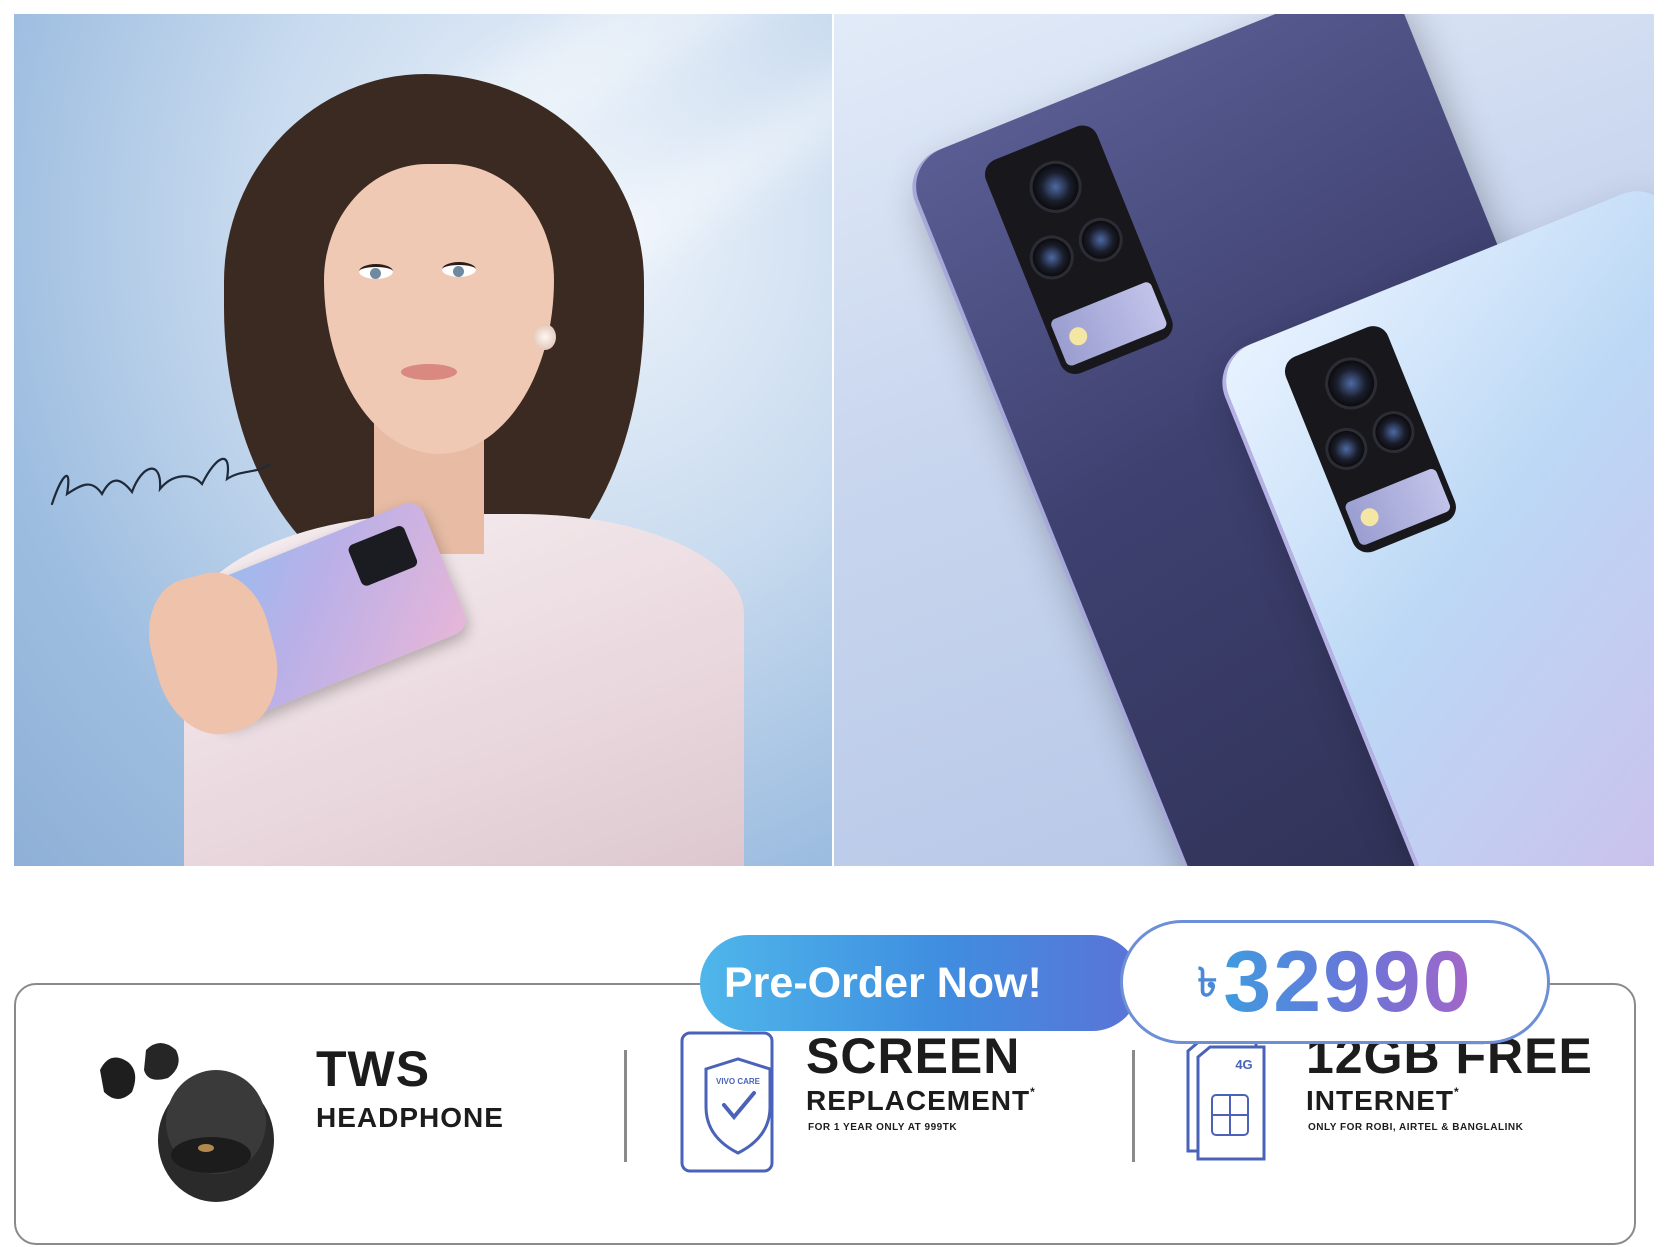  Describe the element at coordinates (1243, 1064) in the screenshot. I see `sim-4g-label: 4G` at that location.